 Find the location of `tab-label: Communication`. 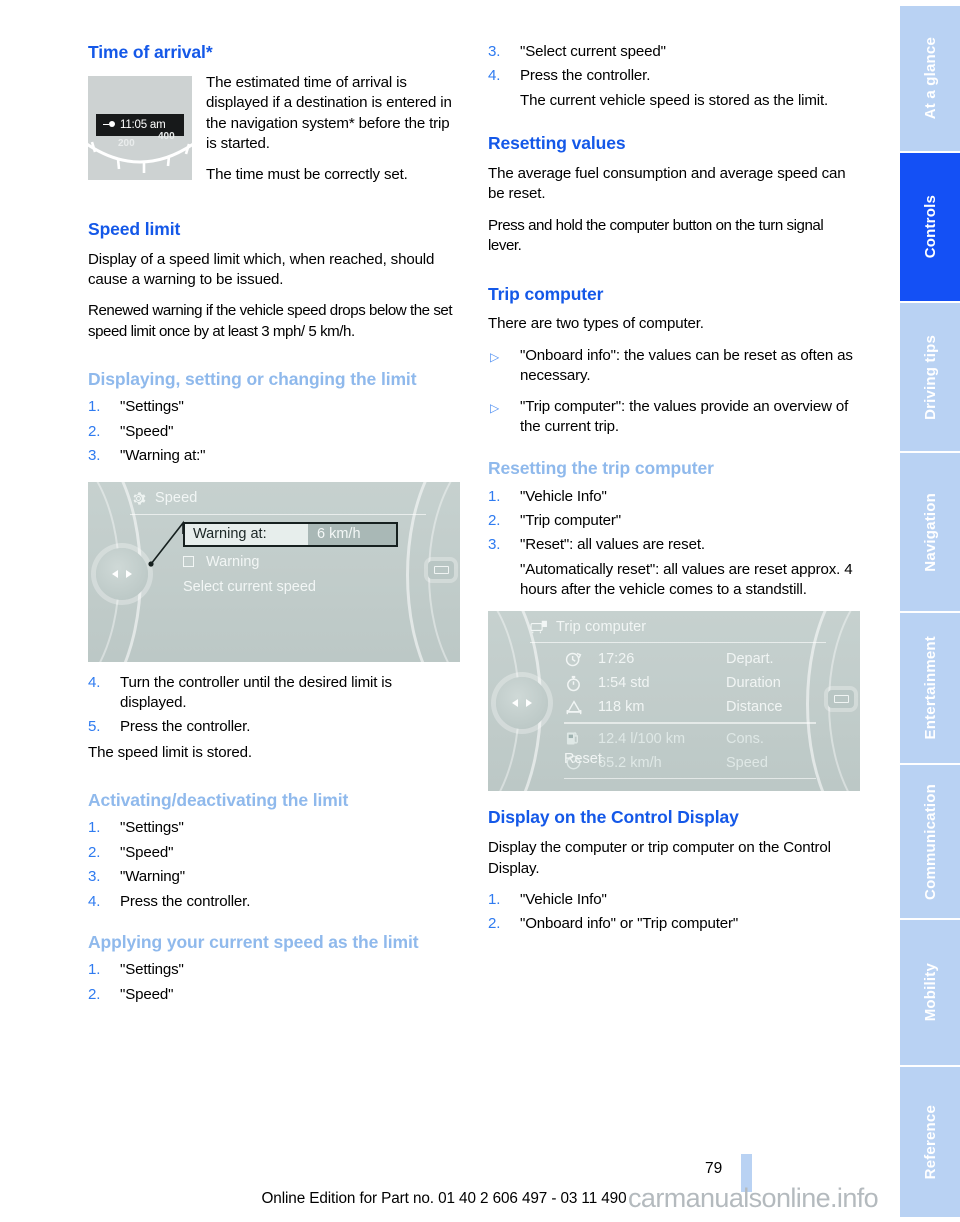

tab-label: Communication is located at coordinates (930, 841).